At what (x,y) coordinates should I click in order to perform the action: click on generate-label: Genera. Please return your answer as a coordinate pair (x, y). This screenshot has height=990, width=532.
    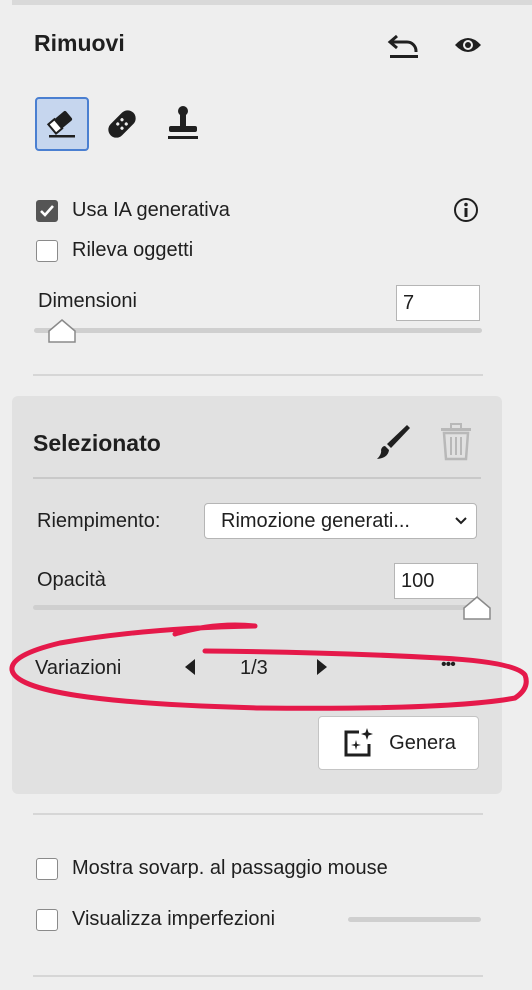
    Looking at the image, I should click on (422, 742).